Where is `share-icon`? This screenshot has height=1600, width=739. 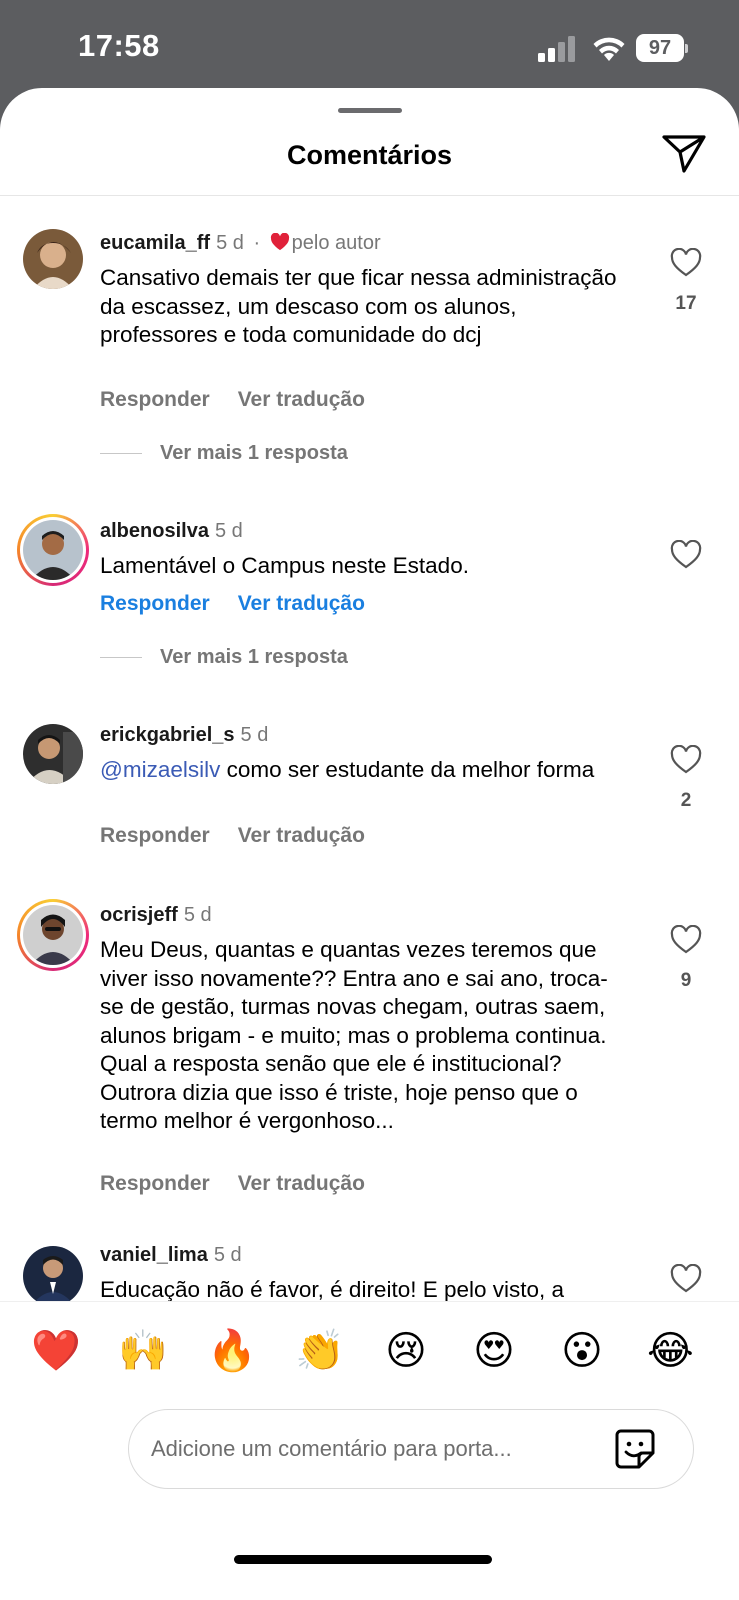
share-icon is located at coordinates (684, 153).